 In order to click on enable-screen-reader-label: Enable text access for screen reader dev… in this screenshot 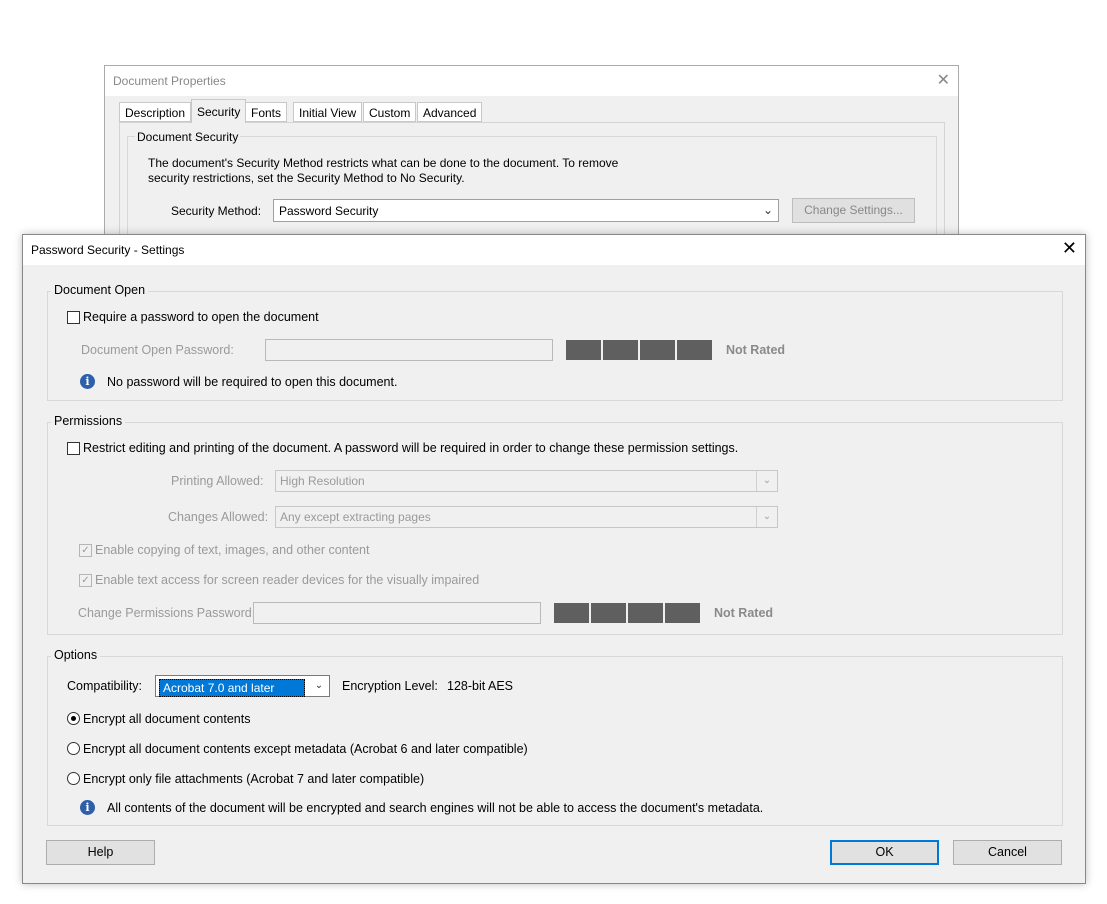, I will do `click(287, 580)`.